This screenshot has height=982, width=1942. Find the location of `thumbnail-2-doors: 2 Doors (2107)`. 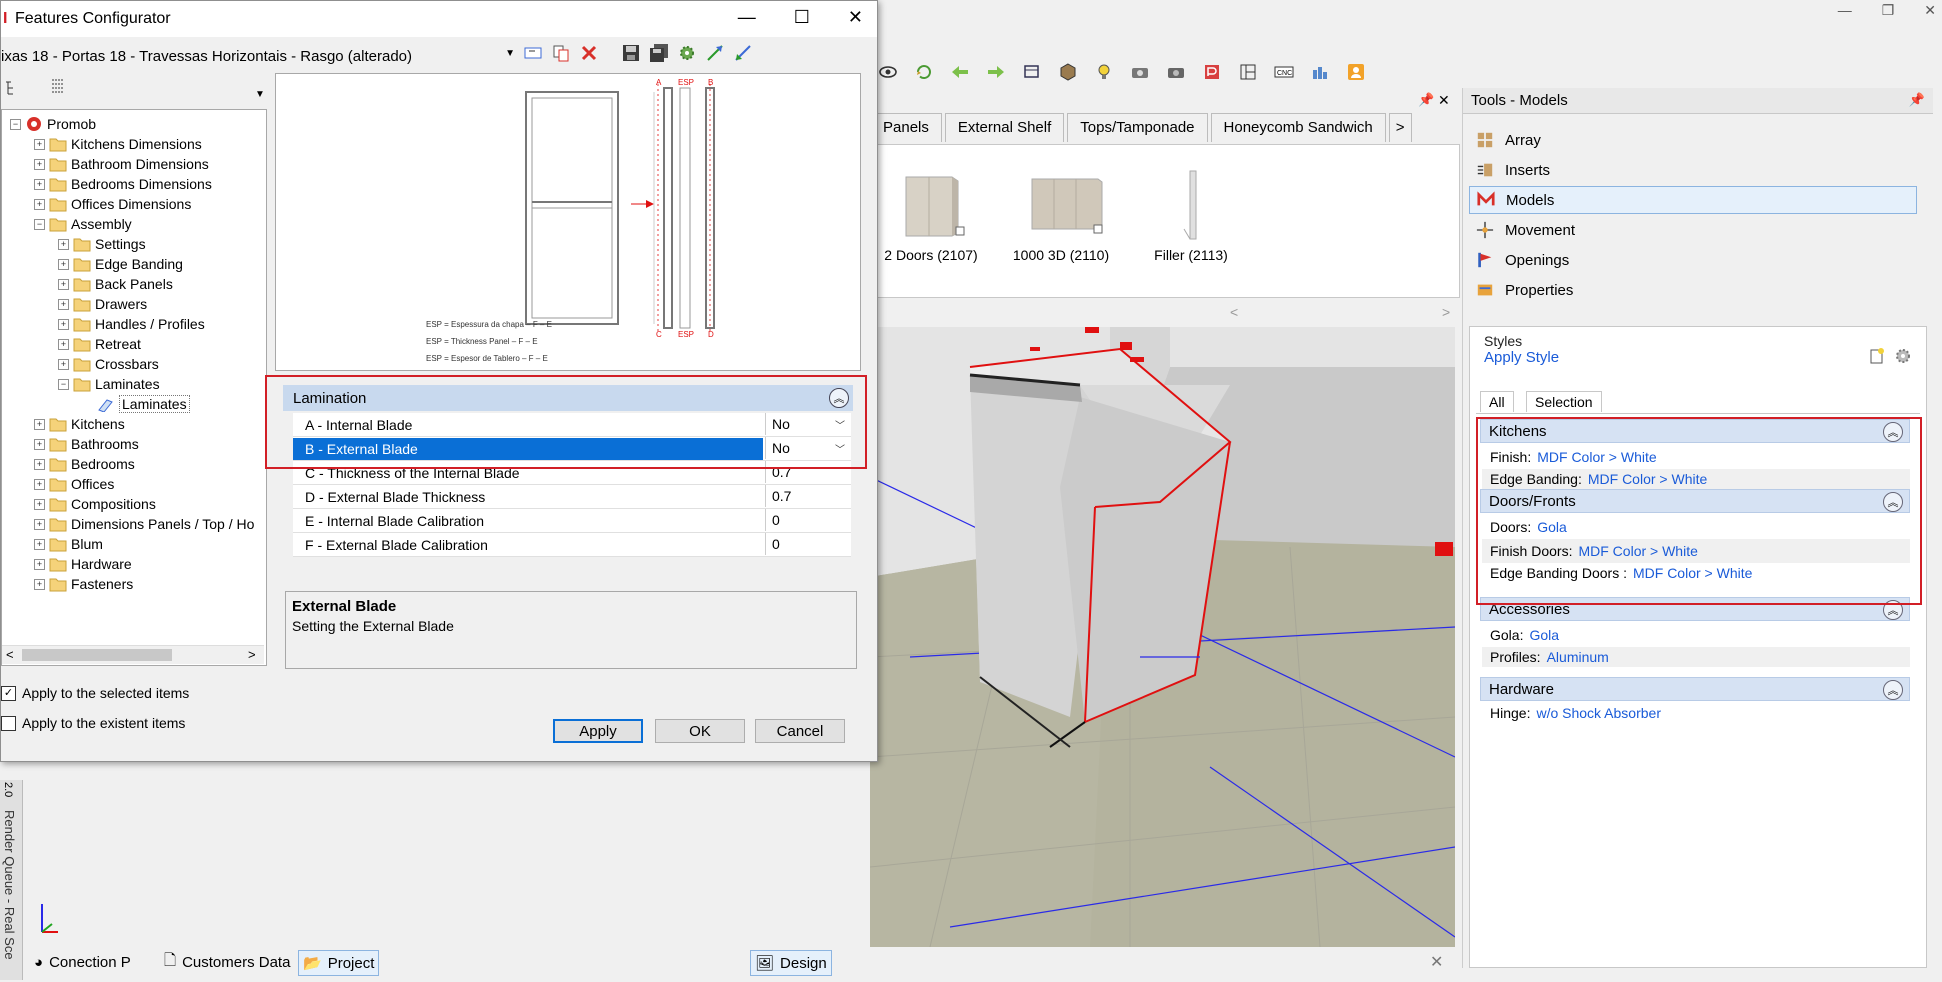

thumbnail-2-doors: 2 Doors (2107) is located at coordinates (931, 216).